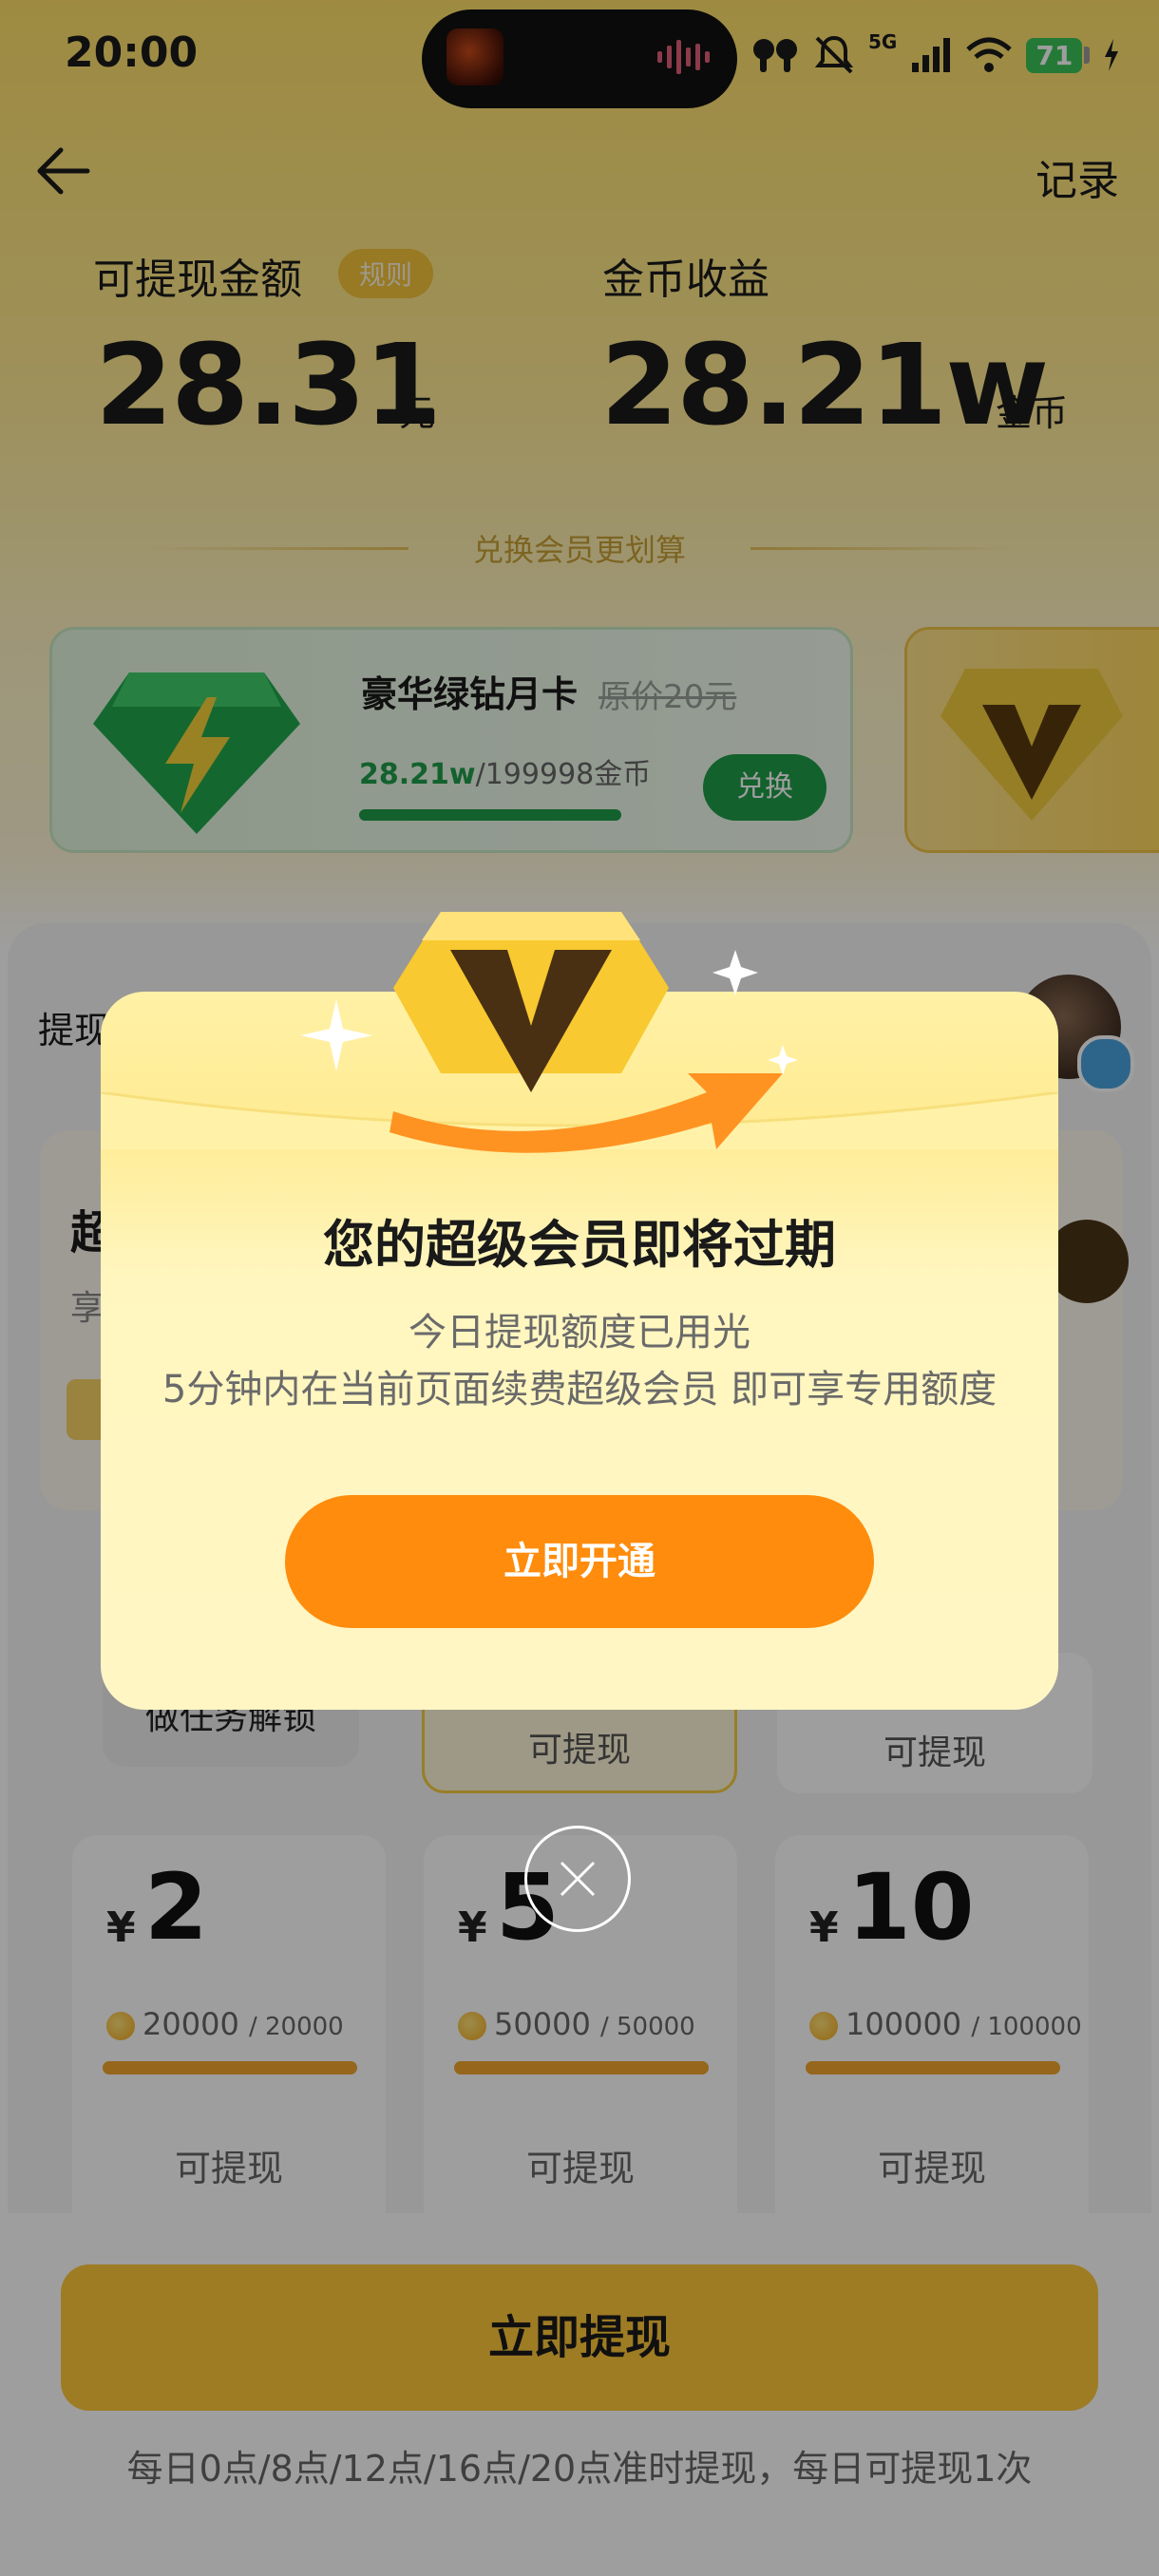  What do you see at coordinates (579, 1561) in the screenshot?
I see `open-vip-button: 立即开通` at bounding box center [579, 1561].